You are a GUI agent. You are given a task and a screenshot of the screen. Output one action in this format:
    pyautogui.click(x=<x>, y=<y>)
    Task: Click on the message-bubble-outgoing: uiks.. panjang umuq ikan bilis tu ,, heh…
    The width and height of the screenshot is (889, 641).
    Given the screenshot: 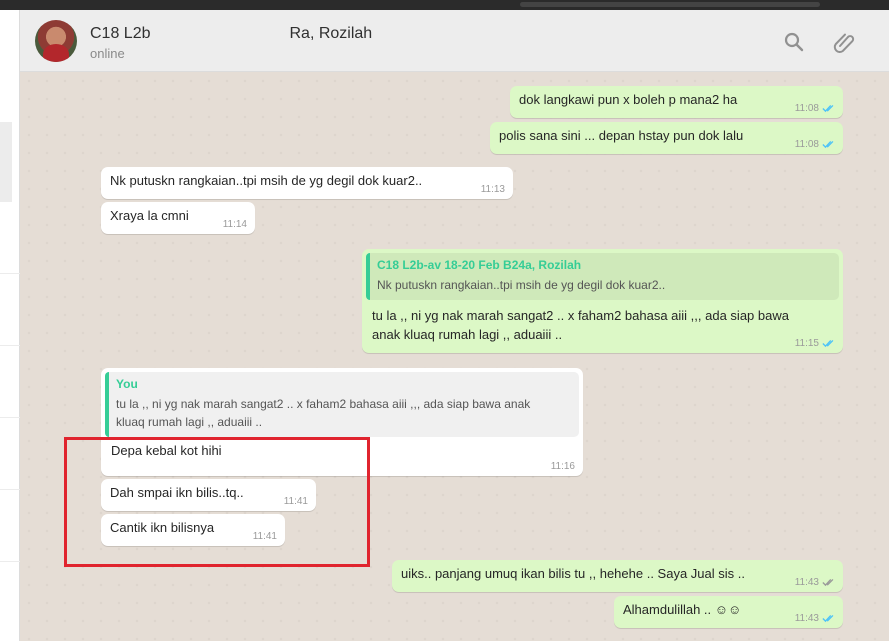 What is the action you would take?
    pyautogui.click(x=617, y=576)
    